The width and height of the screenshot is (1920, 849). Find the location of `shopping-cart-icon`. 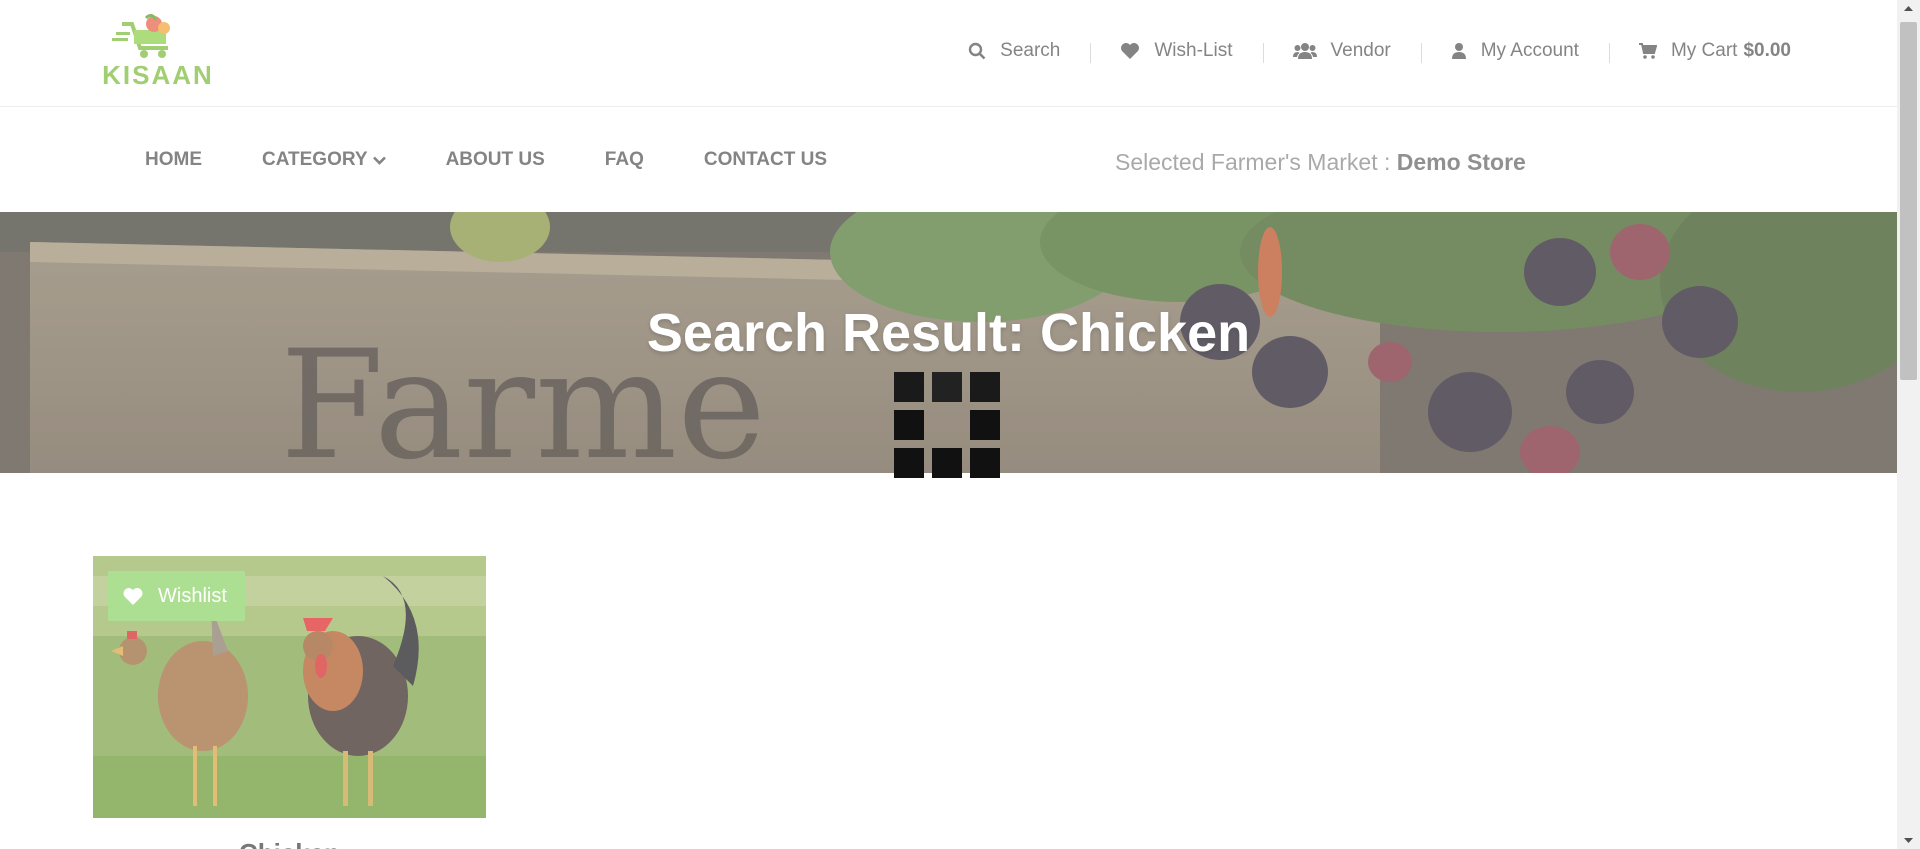

shopping-cart-icon is located at coordinates (1647, 51).